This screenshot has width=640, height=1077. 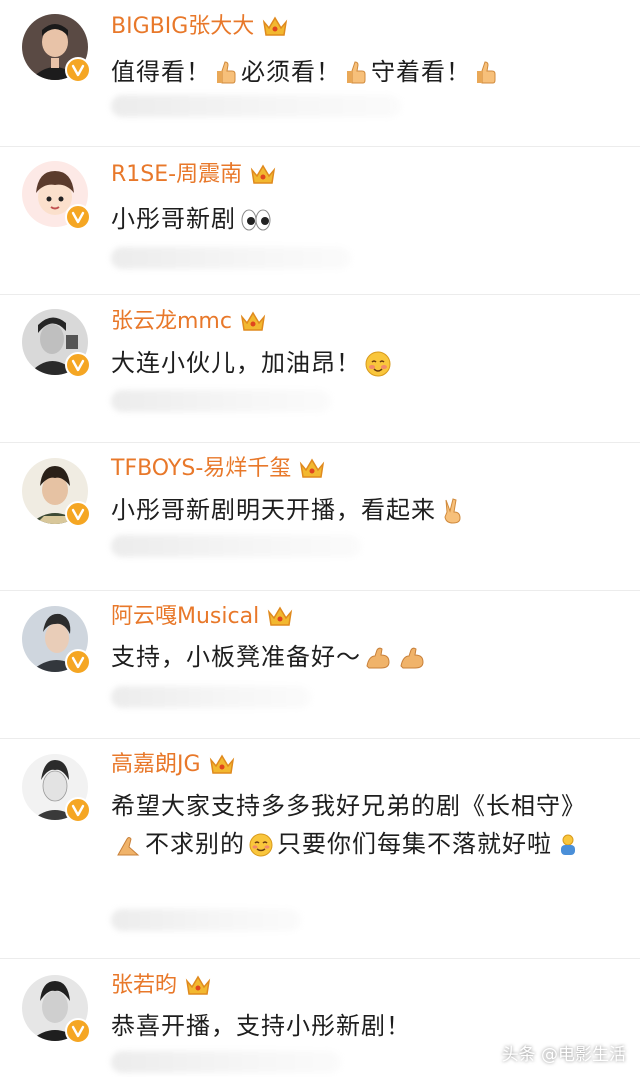 What do you see at coordinates (156, 765) in the screenshot?
I see `username: 高嘉朗JG` at bounding box center [156, 765].